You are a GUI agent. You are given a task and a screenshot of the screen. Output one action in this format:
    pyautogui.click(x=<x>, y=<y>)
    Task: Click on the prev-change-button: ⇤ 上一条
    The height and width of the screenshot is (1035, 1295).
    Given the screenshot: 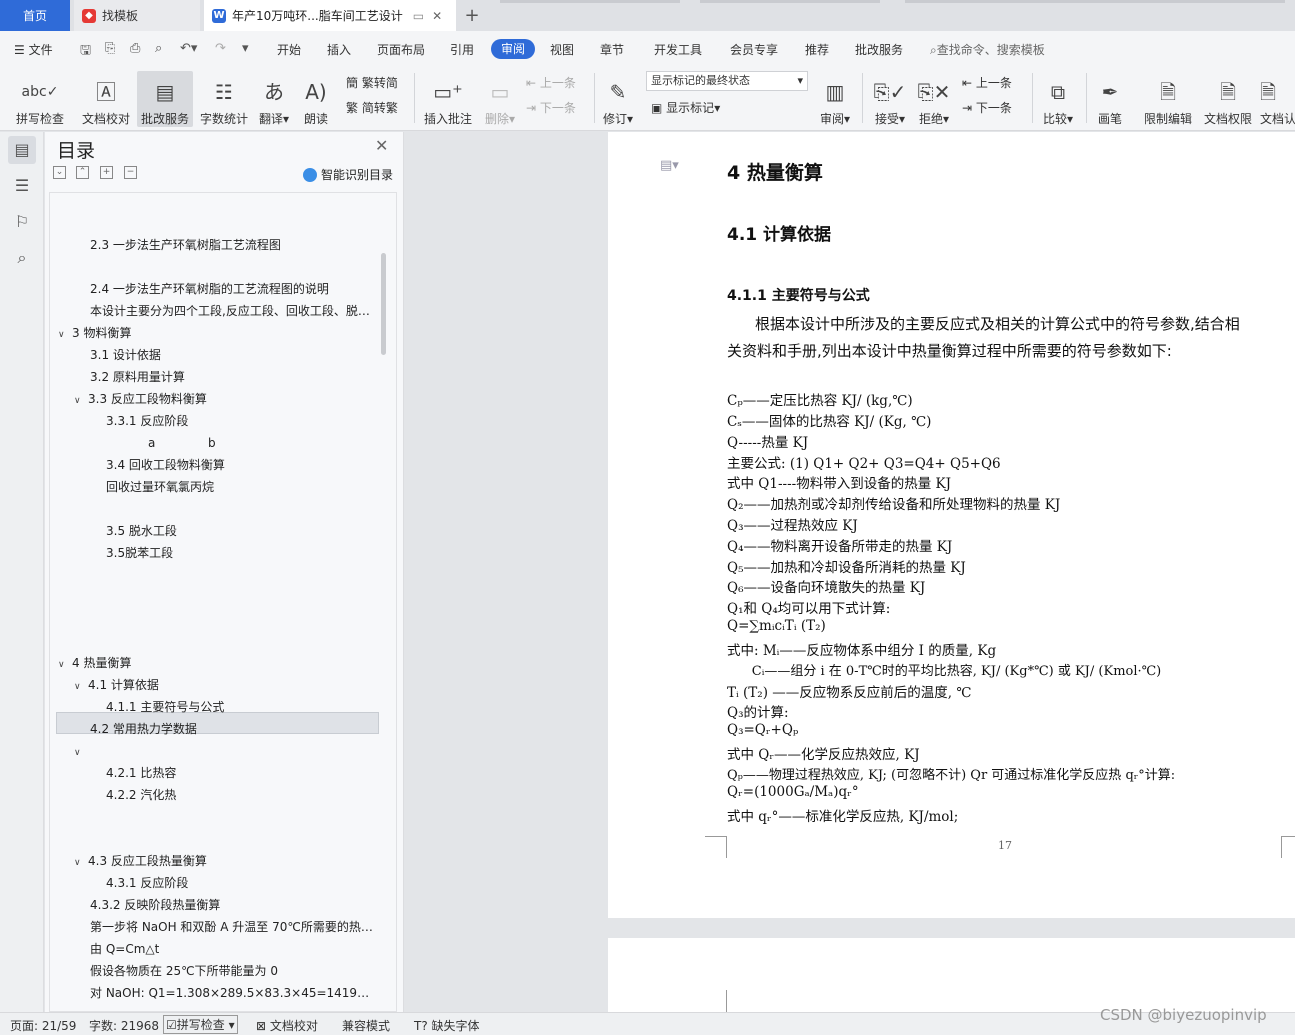 What is the action you would take?
    pyautogui.click(x=987, y=83)
    